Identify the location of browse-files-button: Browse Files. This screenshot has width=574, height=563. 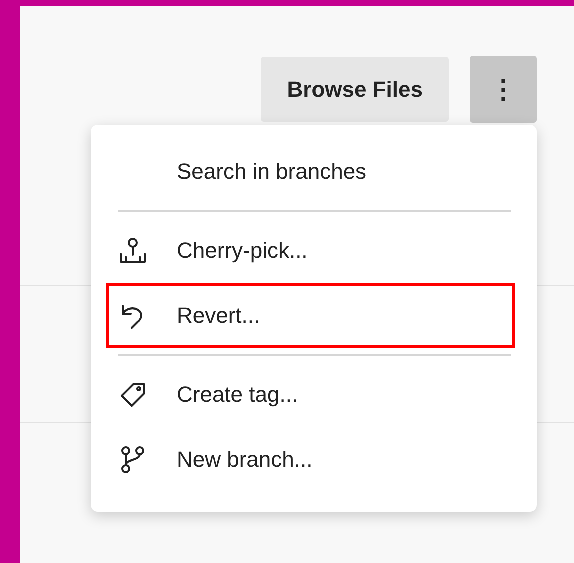
(355, 89).